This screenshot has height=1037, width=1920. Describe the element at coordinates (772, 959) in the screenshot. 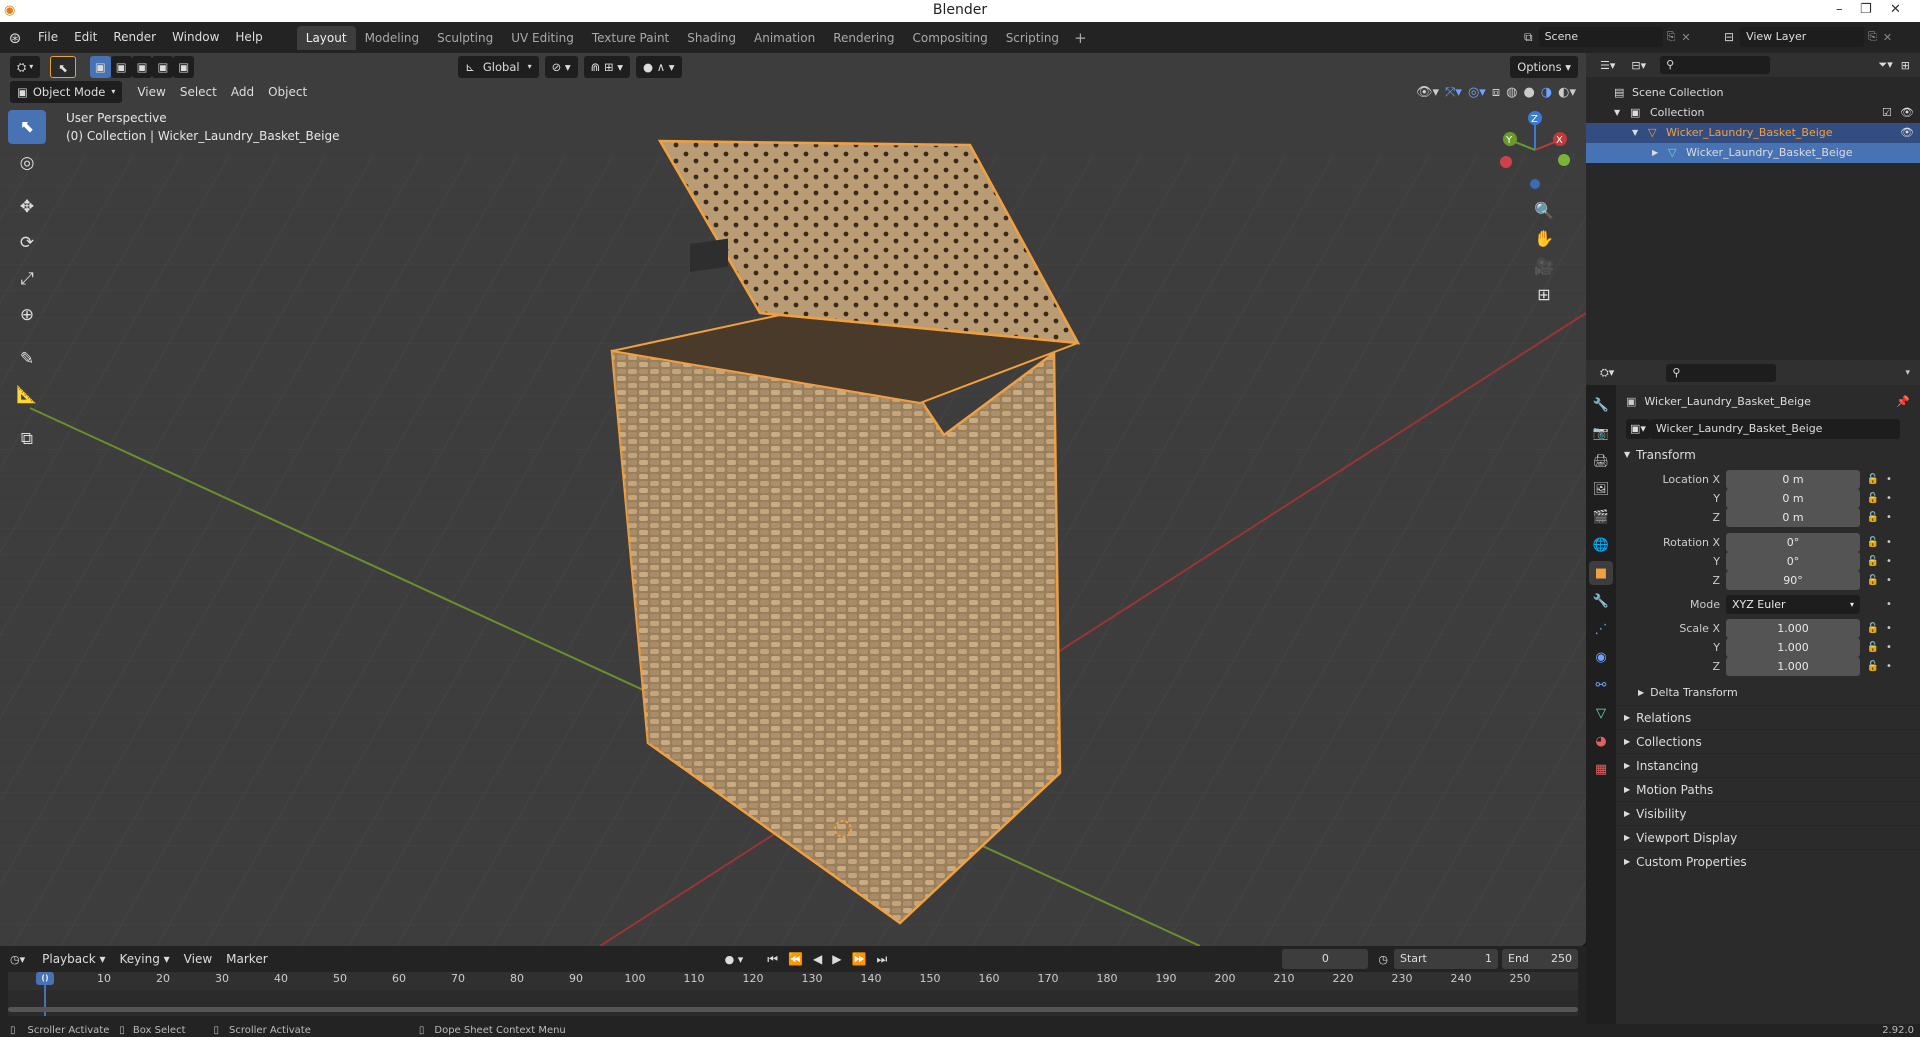

I see `jump-start-icon: ⏮` at that location.